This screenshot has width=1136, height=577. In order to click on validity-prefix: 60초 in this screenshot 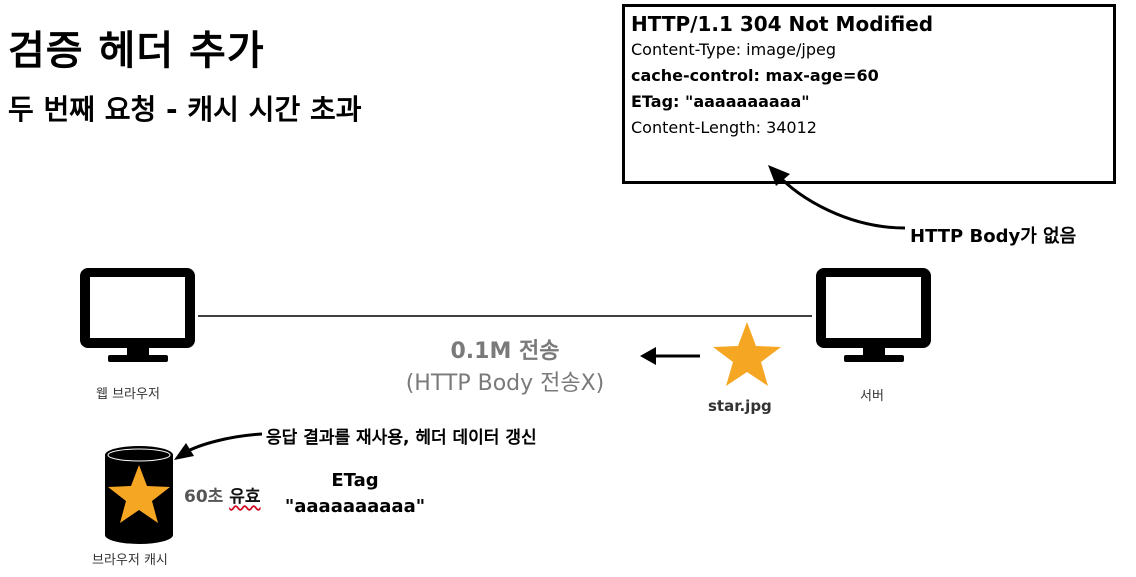, I will do `click(204, 497)`.